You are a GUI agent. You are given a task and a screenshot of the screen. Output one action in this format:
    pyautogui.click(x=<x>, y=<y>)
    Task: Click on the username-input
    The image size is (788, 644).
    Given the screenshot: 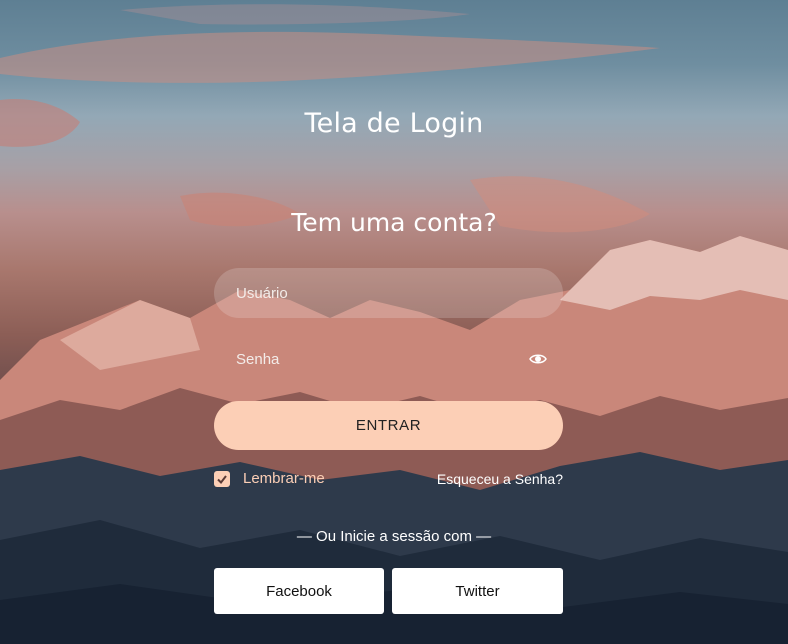 What is the action you would take?
    pyautogui.click(x=388, y=293)
    